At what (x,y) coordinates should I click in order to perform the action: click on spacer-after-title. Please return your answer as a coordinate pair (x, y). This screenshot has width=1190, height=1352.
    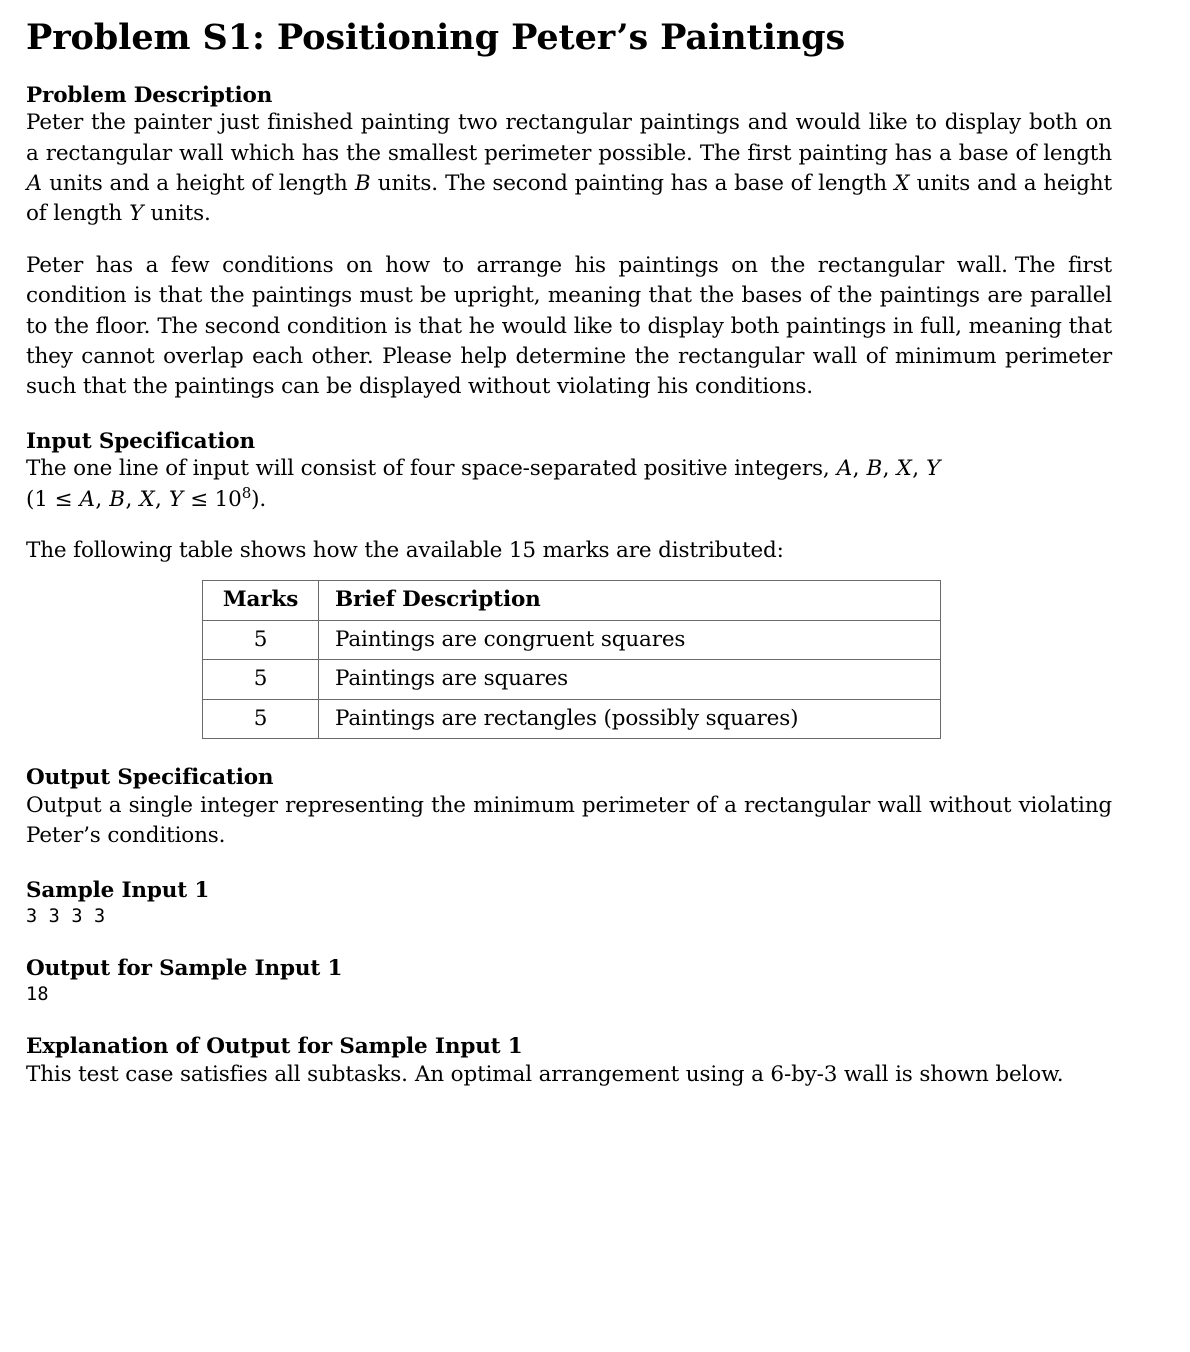
    Looking at the image, I should click on (569, 70).